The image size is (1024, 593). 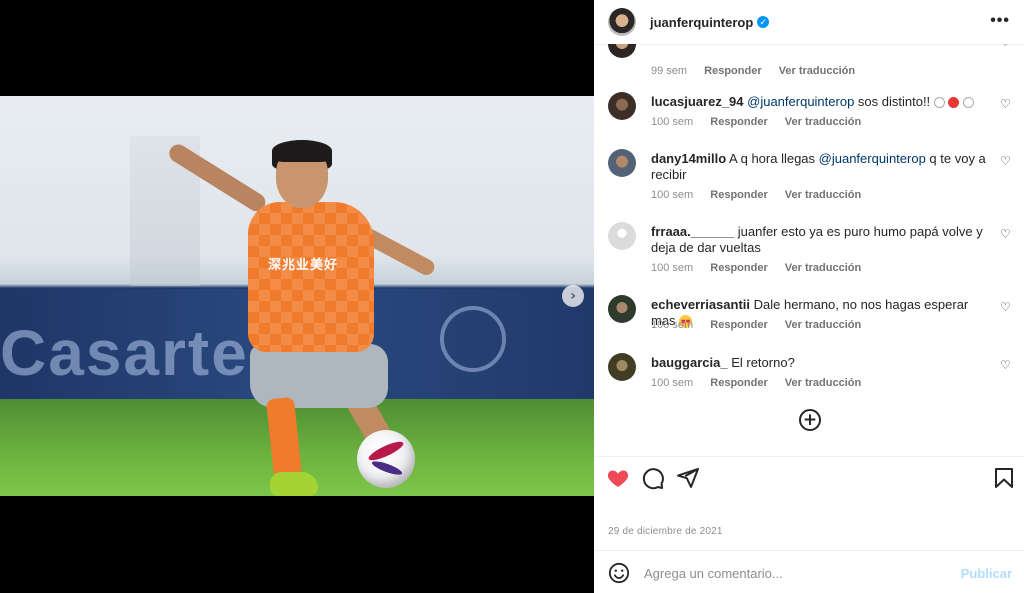 I want to click on author-avatar, so click(x=622, y=22).